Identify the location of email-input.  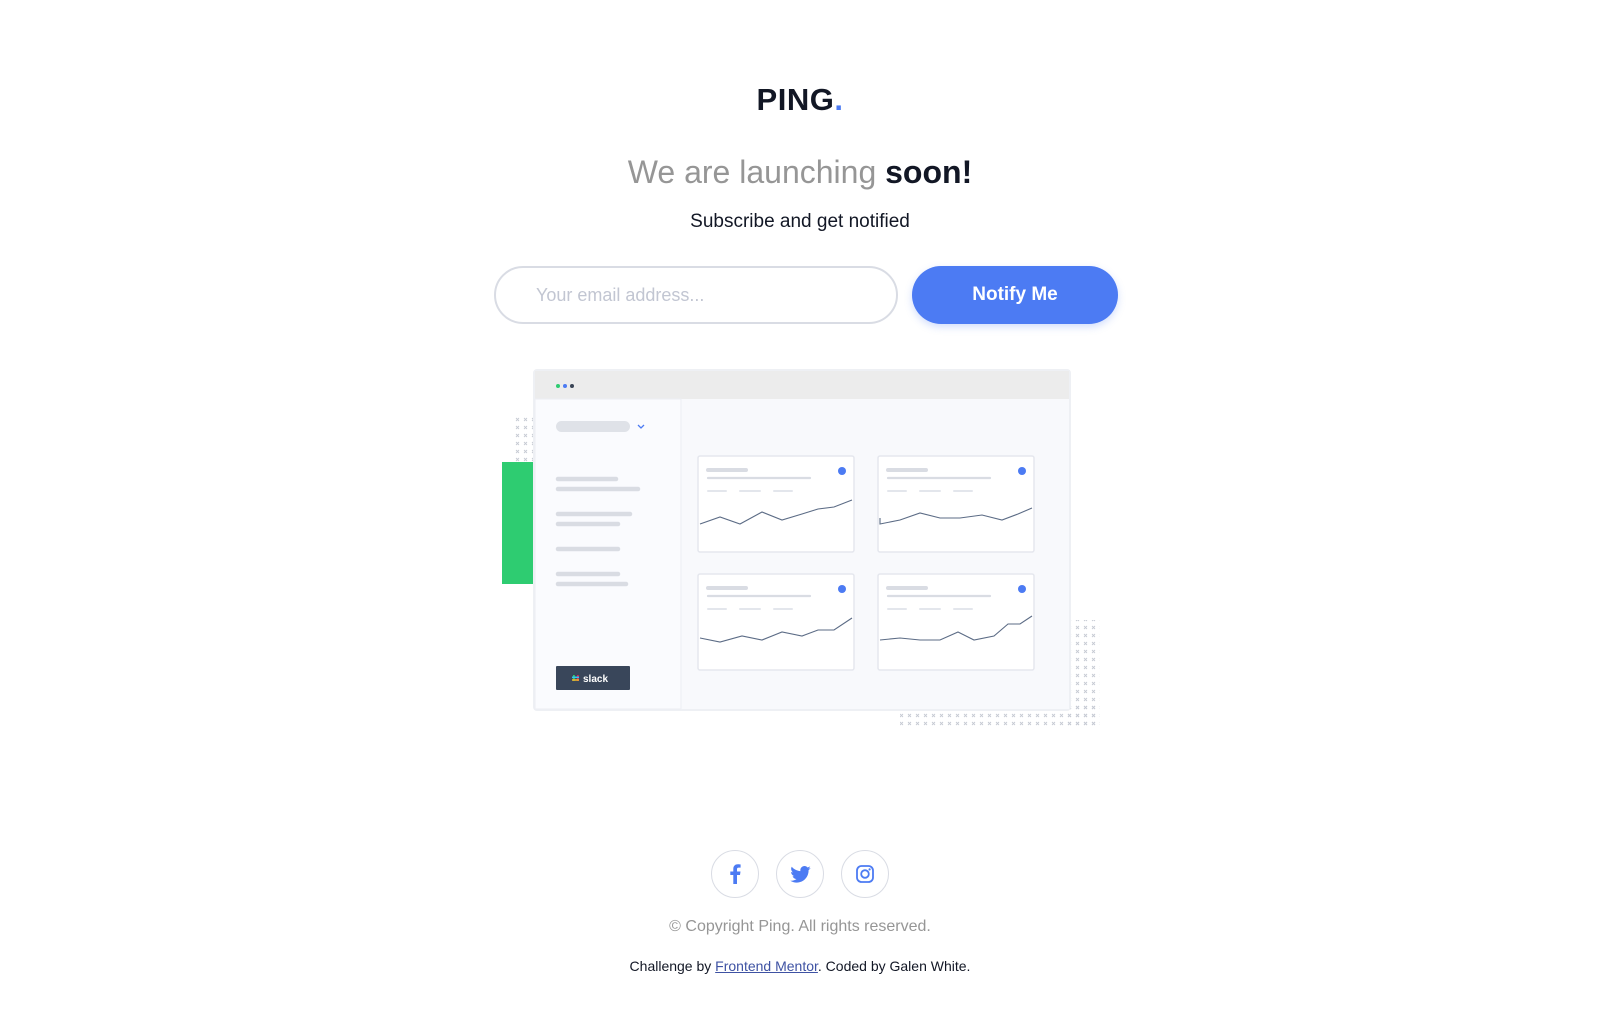
(696, 295).